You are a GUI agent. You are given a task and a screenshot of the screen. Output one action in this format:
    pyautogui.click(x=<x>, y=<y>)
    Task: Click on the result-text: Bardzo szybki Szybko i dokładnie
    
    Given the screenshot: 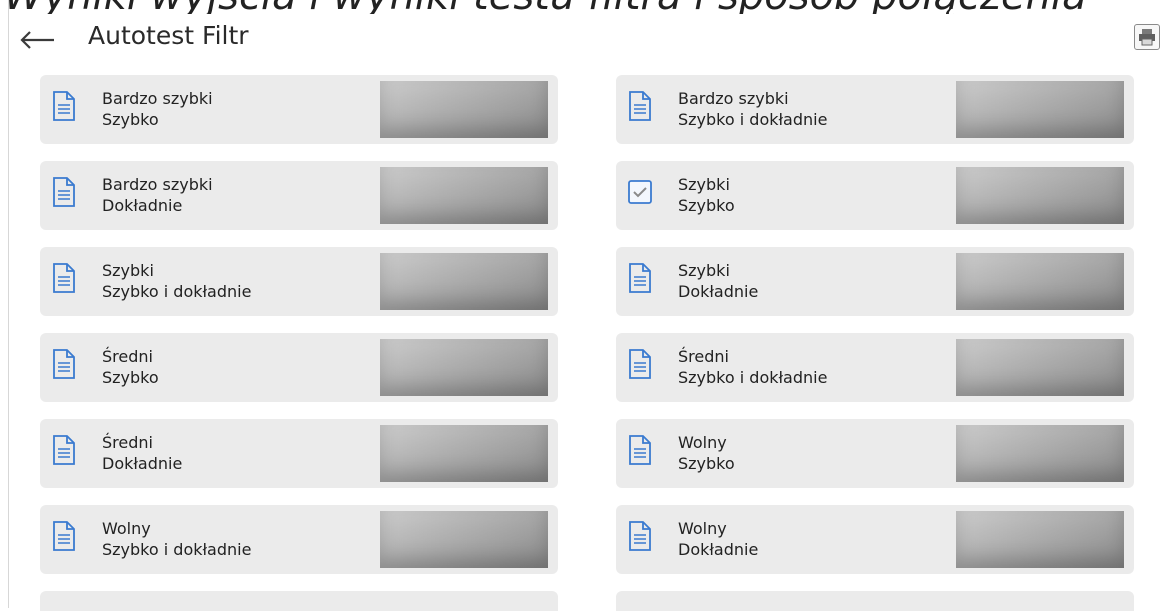 What is the action you would take?
    pyautogui.click(x=752, y=109)
    